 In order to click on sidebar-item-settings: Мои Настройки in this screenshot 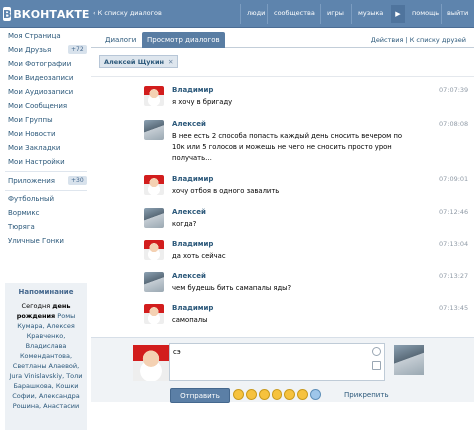, I will do `click(36, 162)`.